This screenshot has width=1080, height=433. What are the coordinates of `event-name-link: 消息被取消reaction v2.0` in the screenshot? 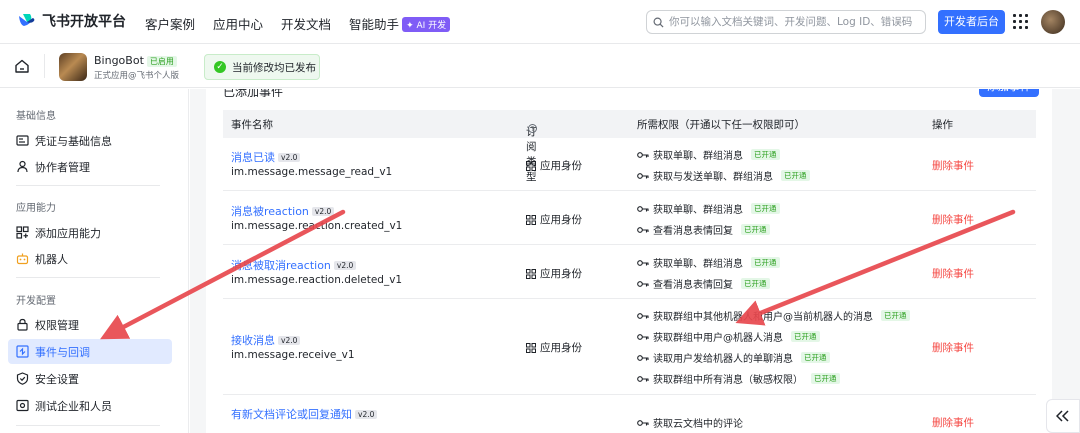 It's located at (294, 265).